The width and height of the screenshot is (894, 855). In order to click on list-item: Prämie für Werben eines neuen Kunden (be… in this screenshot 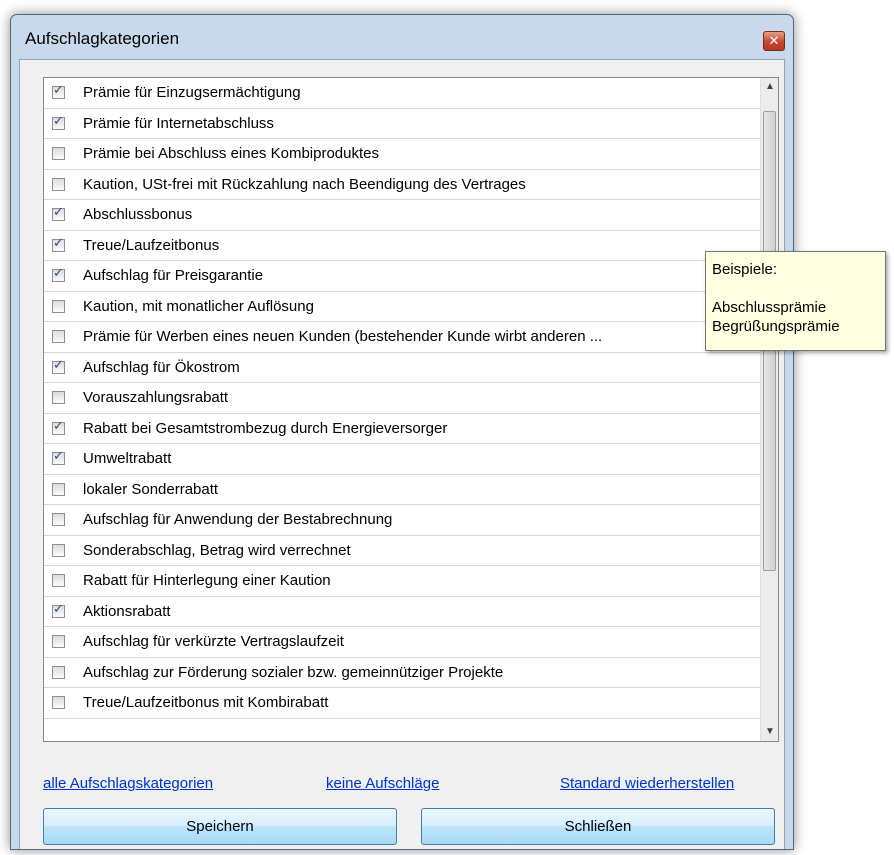, I will do `click(402, 337)`.